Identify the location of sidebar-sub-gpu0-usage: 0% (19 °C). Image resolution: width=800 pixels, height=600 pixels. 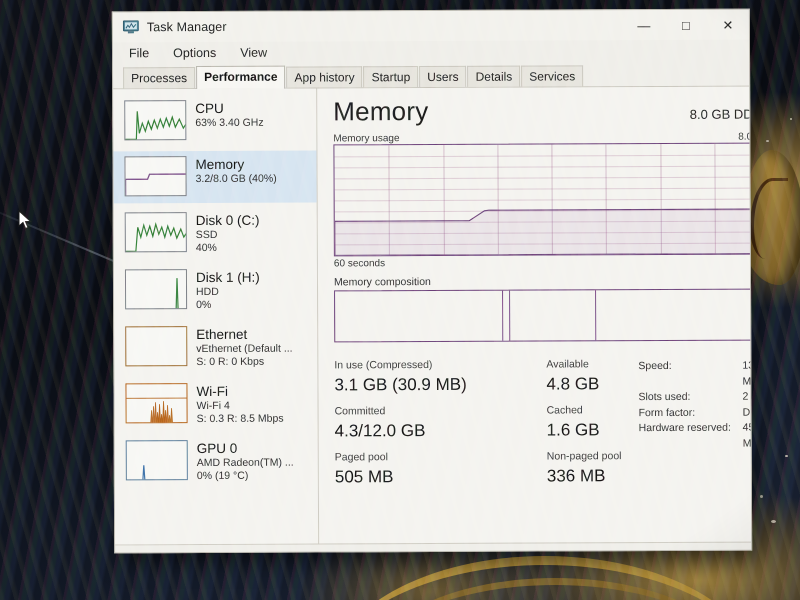
(222, 476).